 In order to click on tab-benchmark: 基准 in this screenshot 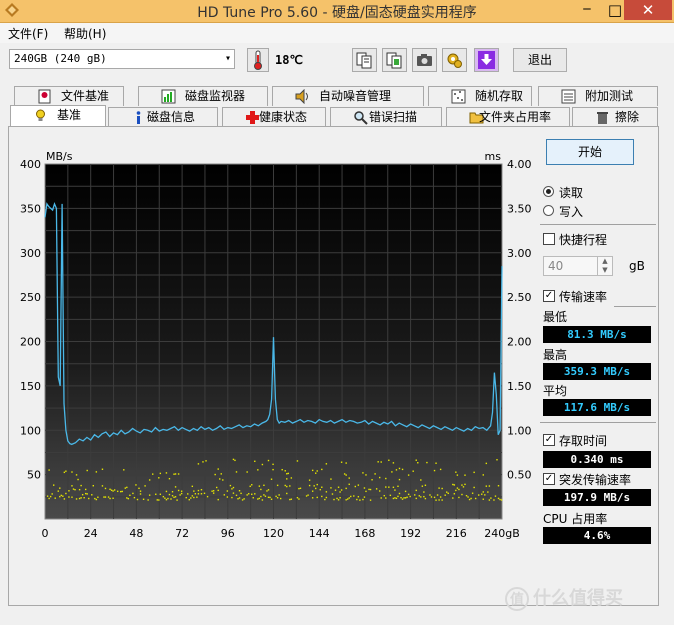, I will do `click(58, 116)`.